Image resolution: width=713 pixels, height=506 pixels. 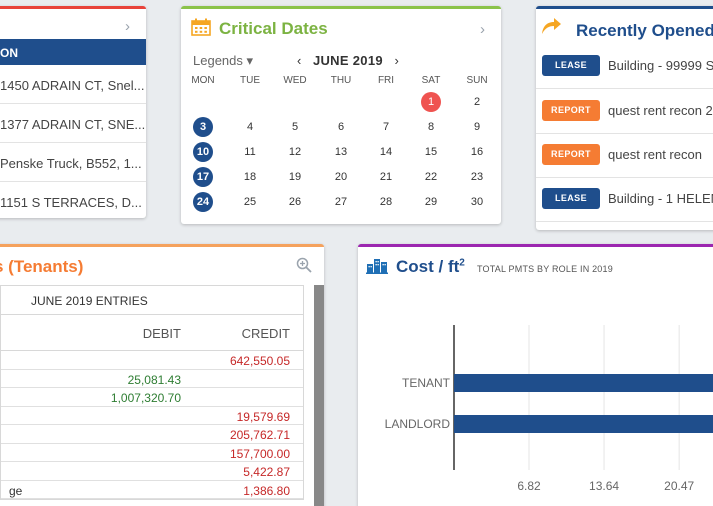 I want to click on next-month-button: ›, so click(x=397, y=60).